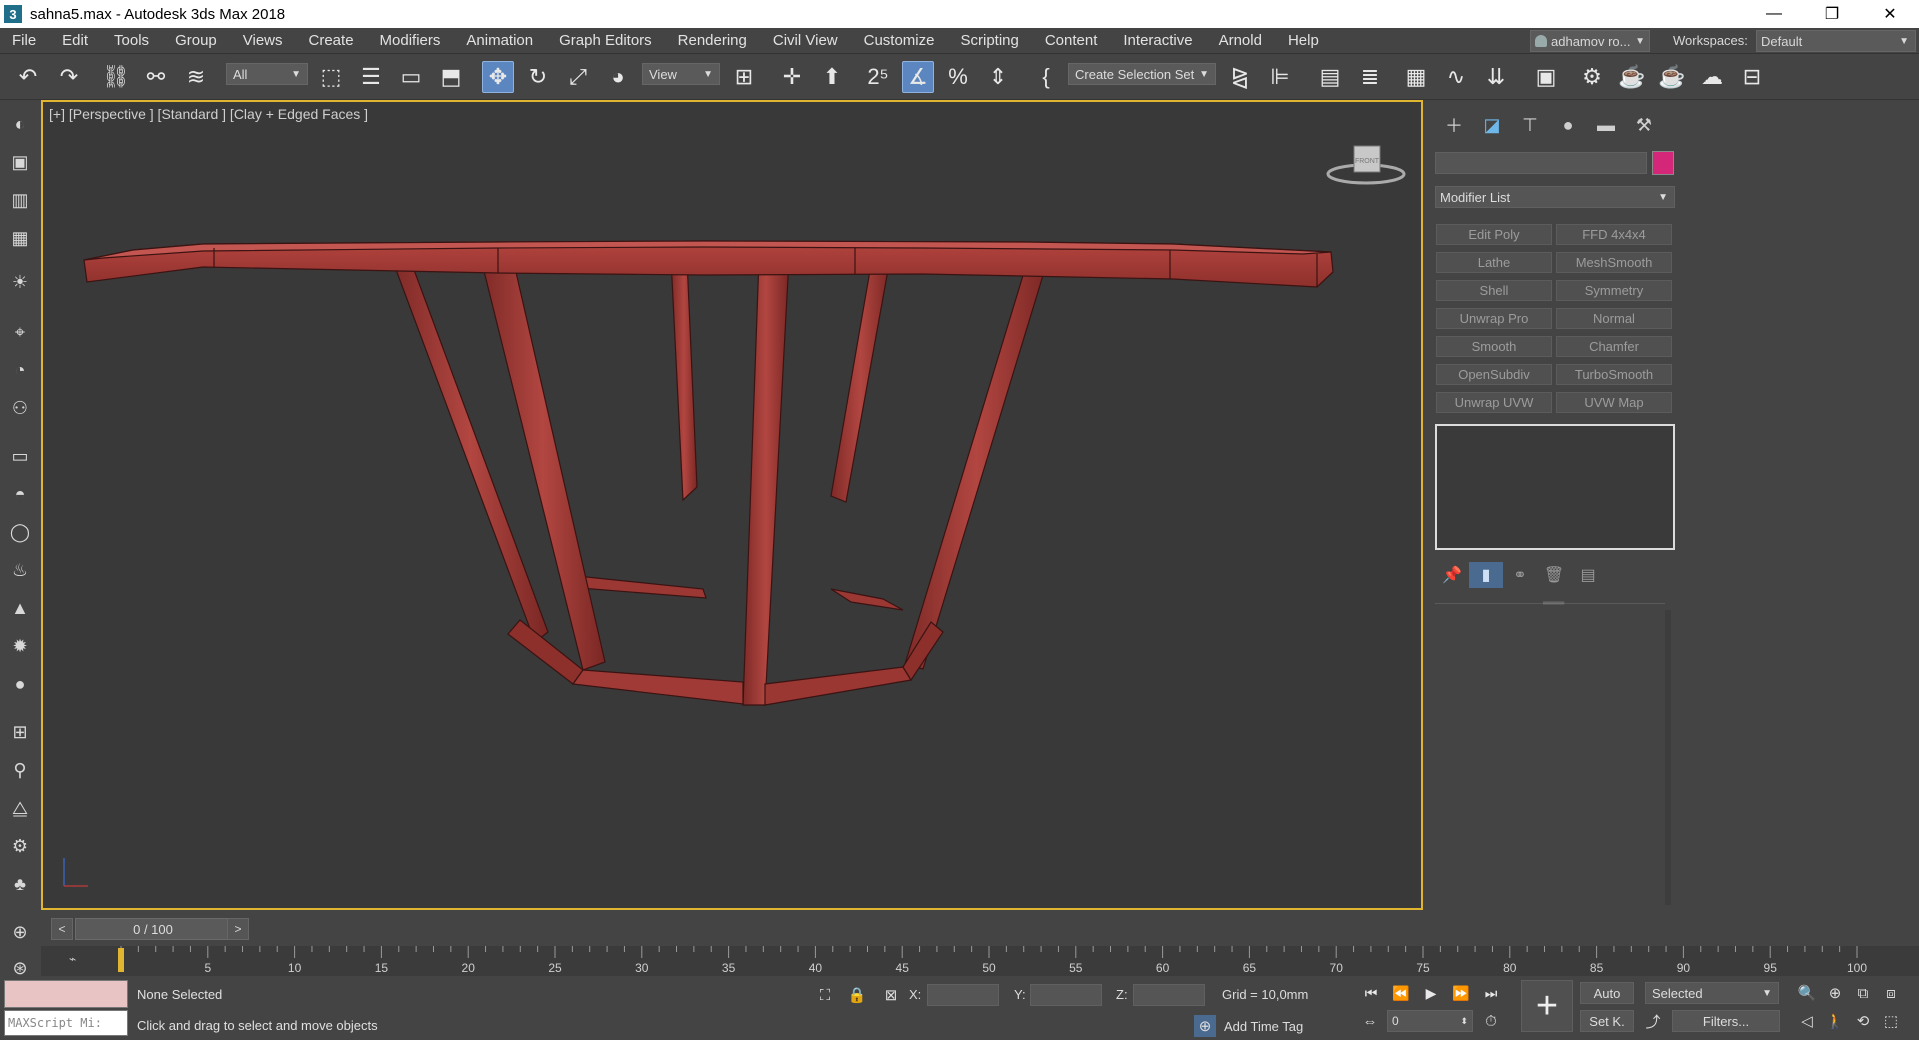 The width and height of the screenshot is (1919, 1040). Describe the element at coordinates (196, 77) in the screenshot. I see `bind-space-warp-icon: ≋` at that location.